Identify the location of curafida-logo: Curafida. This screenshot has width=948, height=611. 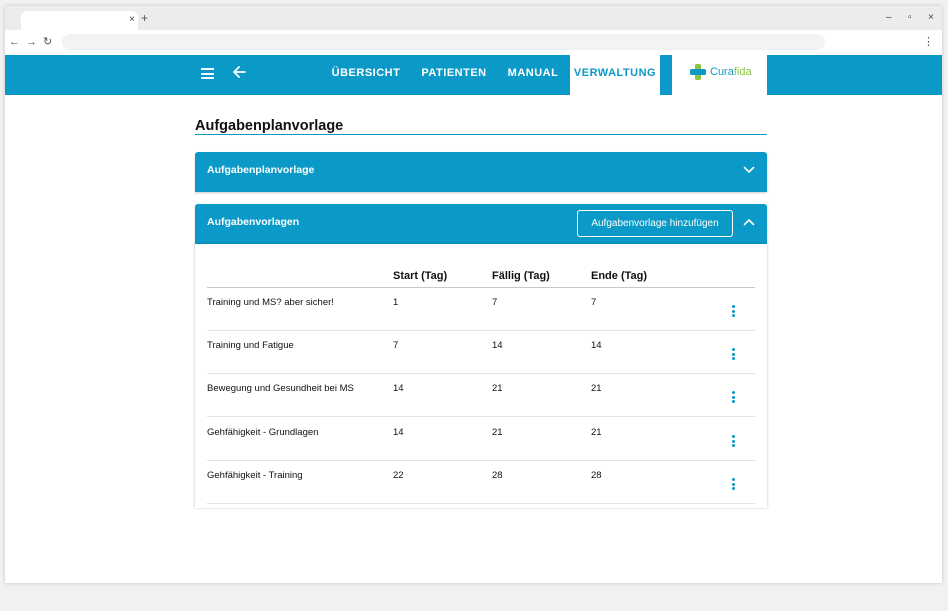
(719, 75).